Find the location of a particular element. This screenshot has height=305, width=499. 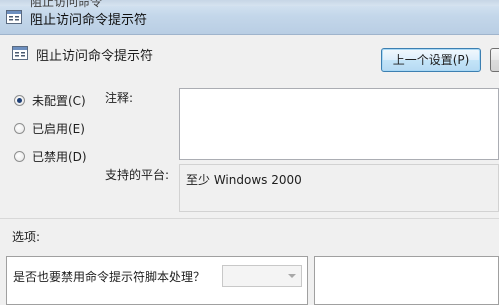

options-label: 选项: is located at coordinates (26, 237).